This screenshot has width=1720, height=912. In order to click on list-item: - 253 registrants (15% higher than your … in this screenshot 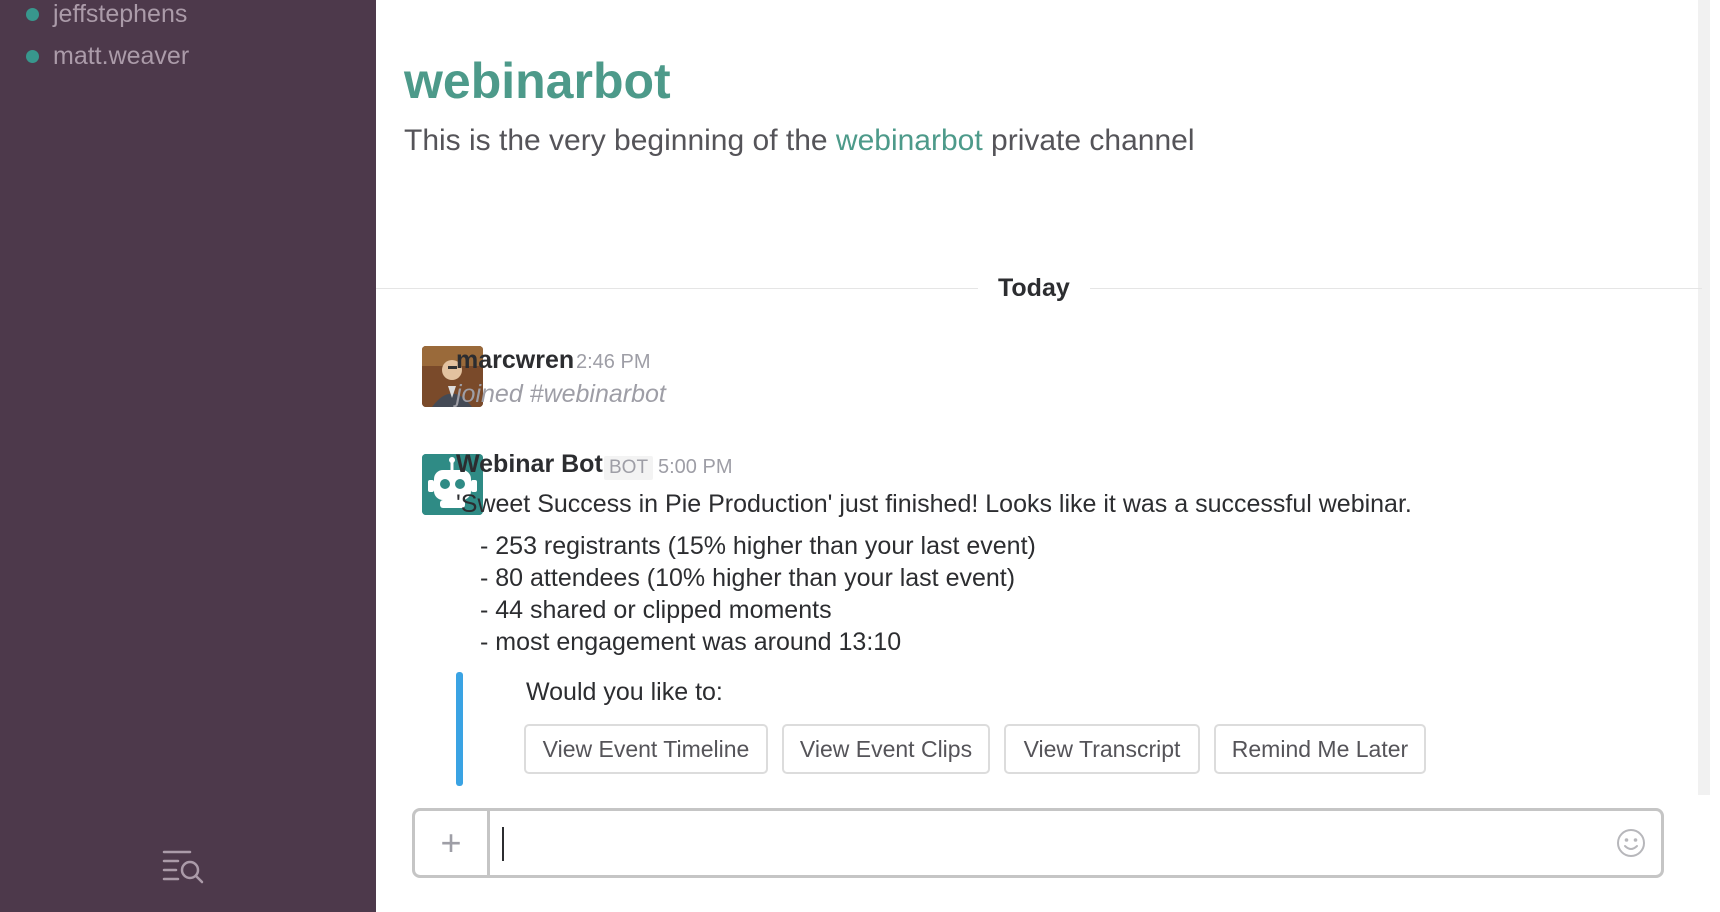, I will do `click(758, 546)`.